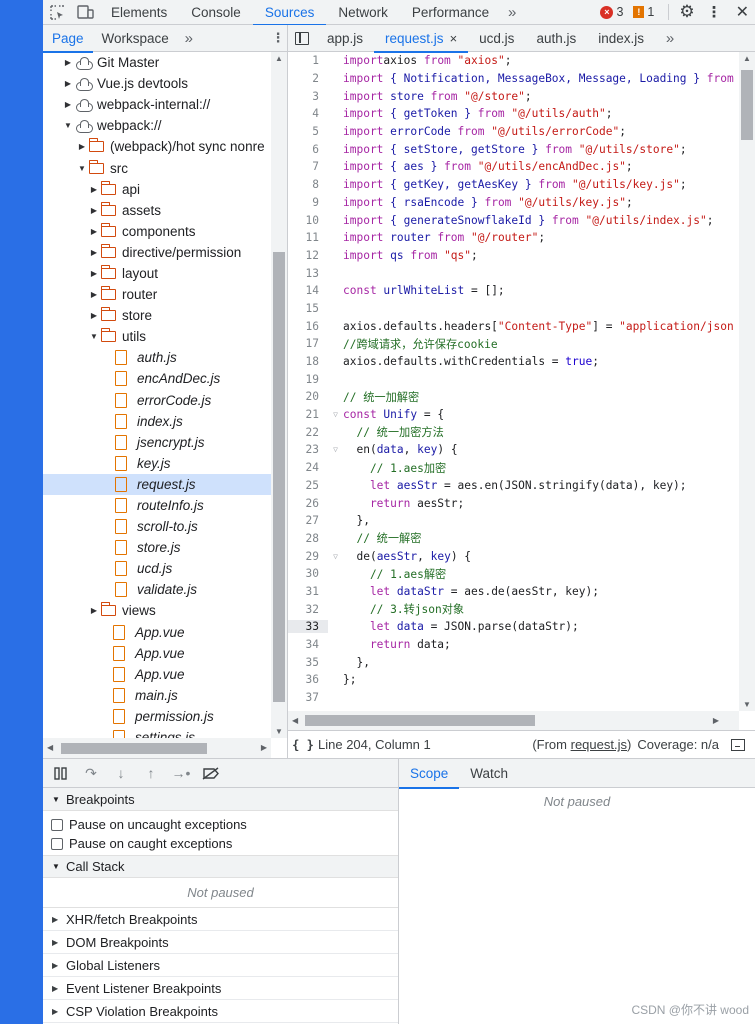  Describe the element at coordinates (278, 38) in the screenshot. I see `navigator-menu-kebab-icon: ⋮` at that location.